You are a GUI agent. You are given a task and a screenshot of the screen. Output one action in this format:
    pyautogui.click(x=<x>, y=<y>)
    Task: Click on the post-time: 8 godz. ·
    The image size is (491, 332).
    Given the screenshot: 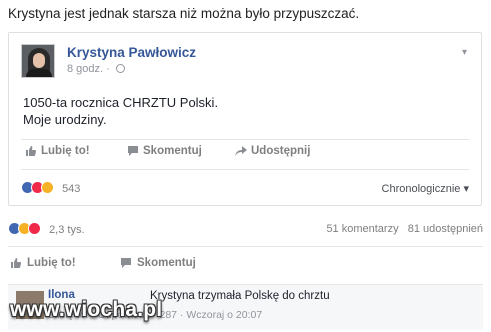 What is the action you would take?
    pyautogui.click(x=96, y=69)
    